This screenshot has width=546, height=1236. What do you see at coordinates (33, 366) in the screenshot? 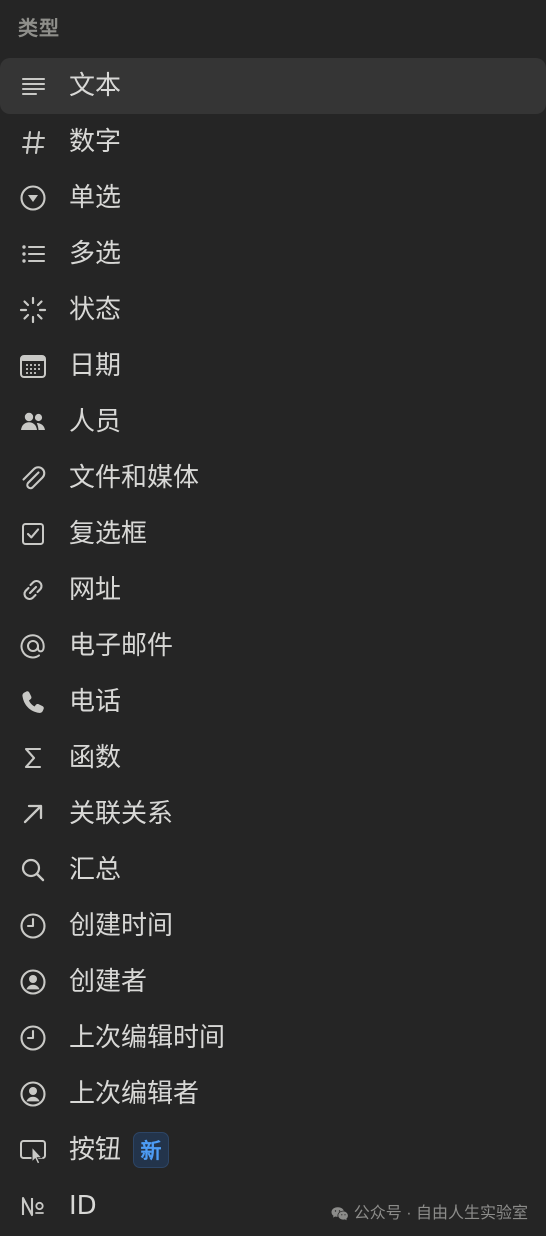
I see `calendar-icon` at bounding box center [33, 366].